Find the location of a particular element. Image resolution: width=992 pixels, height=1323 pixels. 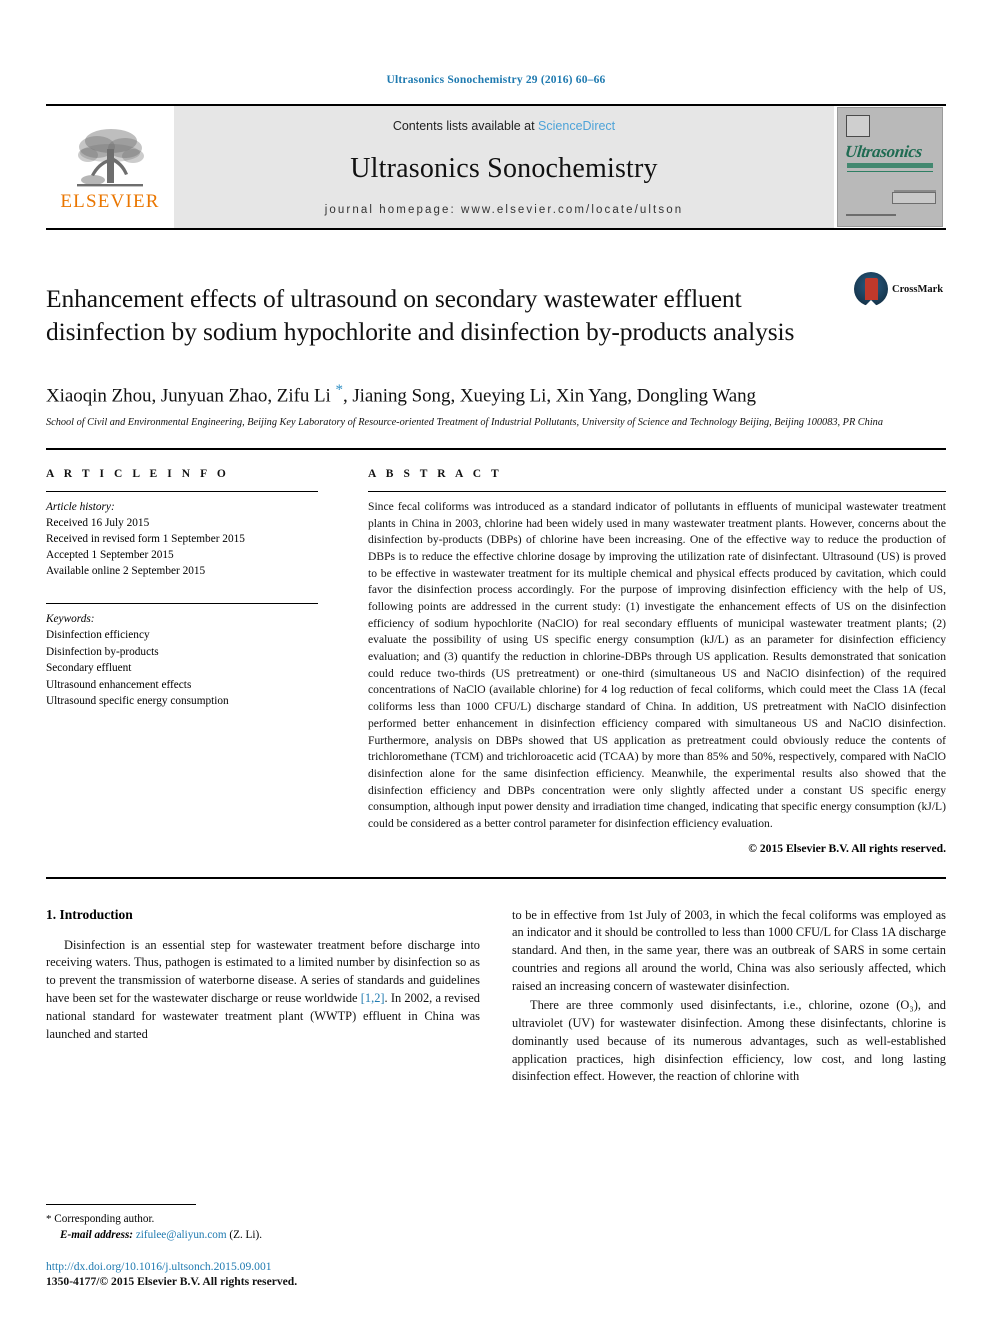

cover-subtitle-bar is located at coordinates (890, 165).